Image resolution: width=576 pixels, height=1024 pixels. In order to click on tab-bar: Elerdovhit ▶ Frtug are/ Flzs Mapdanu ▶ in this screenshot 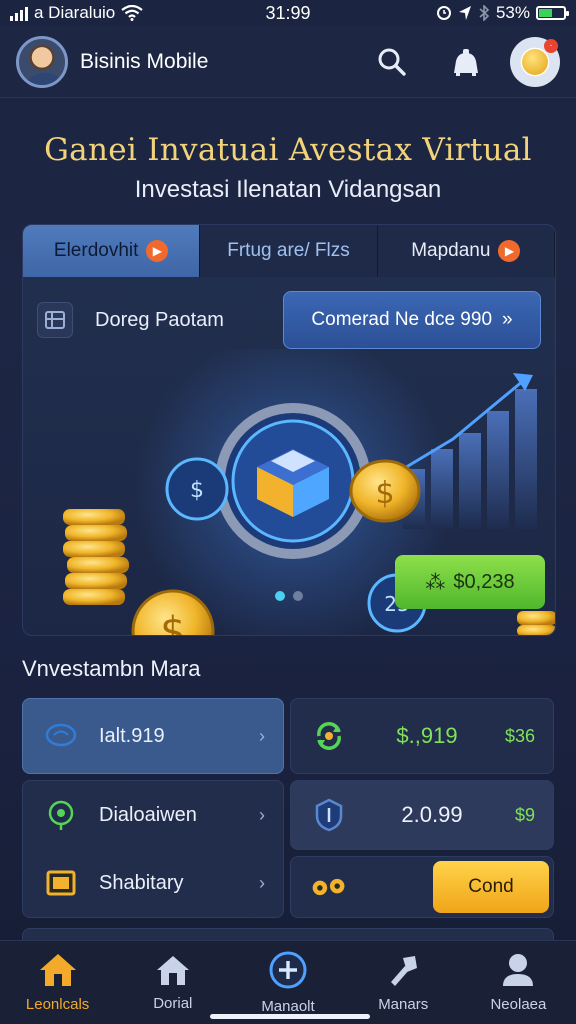, I will do `click(289, 251)`.